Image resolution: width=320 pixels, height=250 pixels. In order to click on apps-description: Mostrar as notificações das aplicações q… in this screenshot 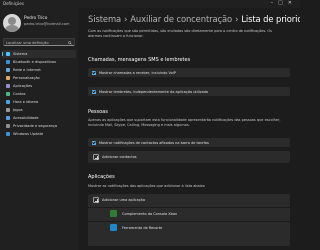, I will do `click(146, 186)`.